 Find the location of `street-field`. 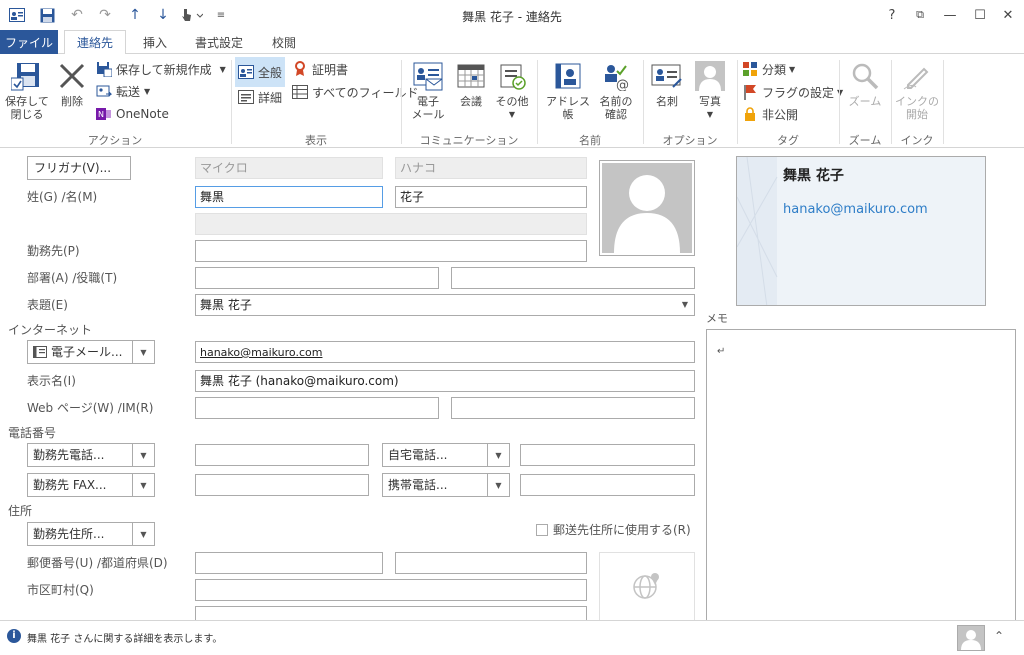

street-field is located at coordinates (391, 613).